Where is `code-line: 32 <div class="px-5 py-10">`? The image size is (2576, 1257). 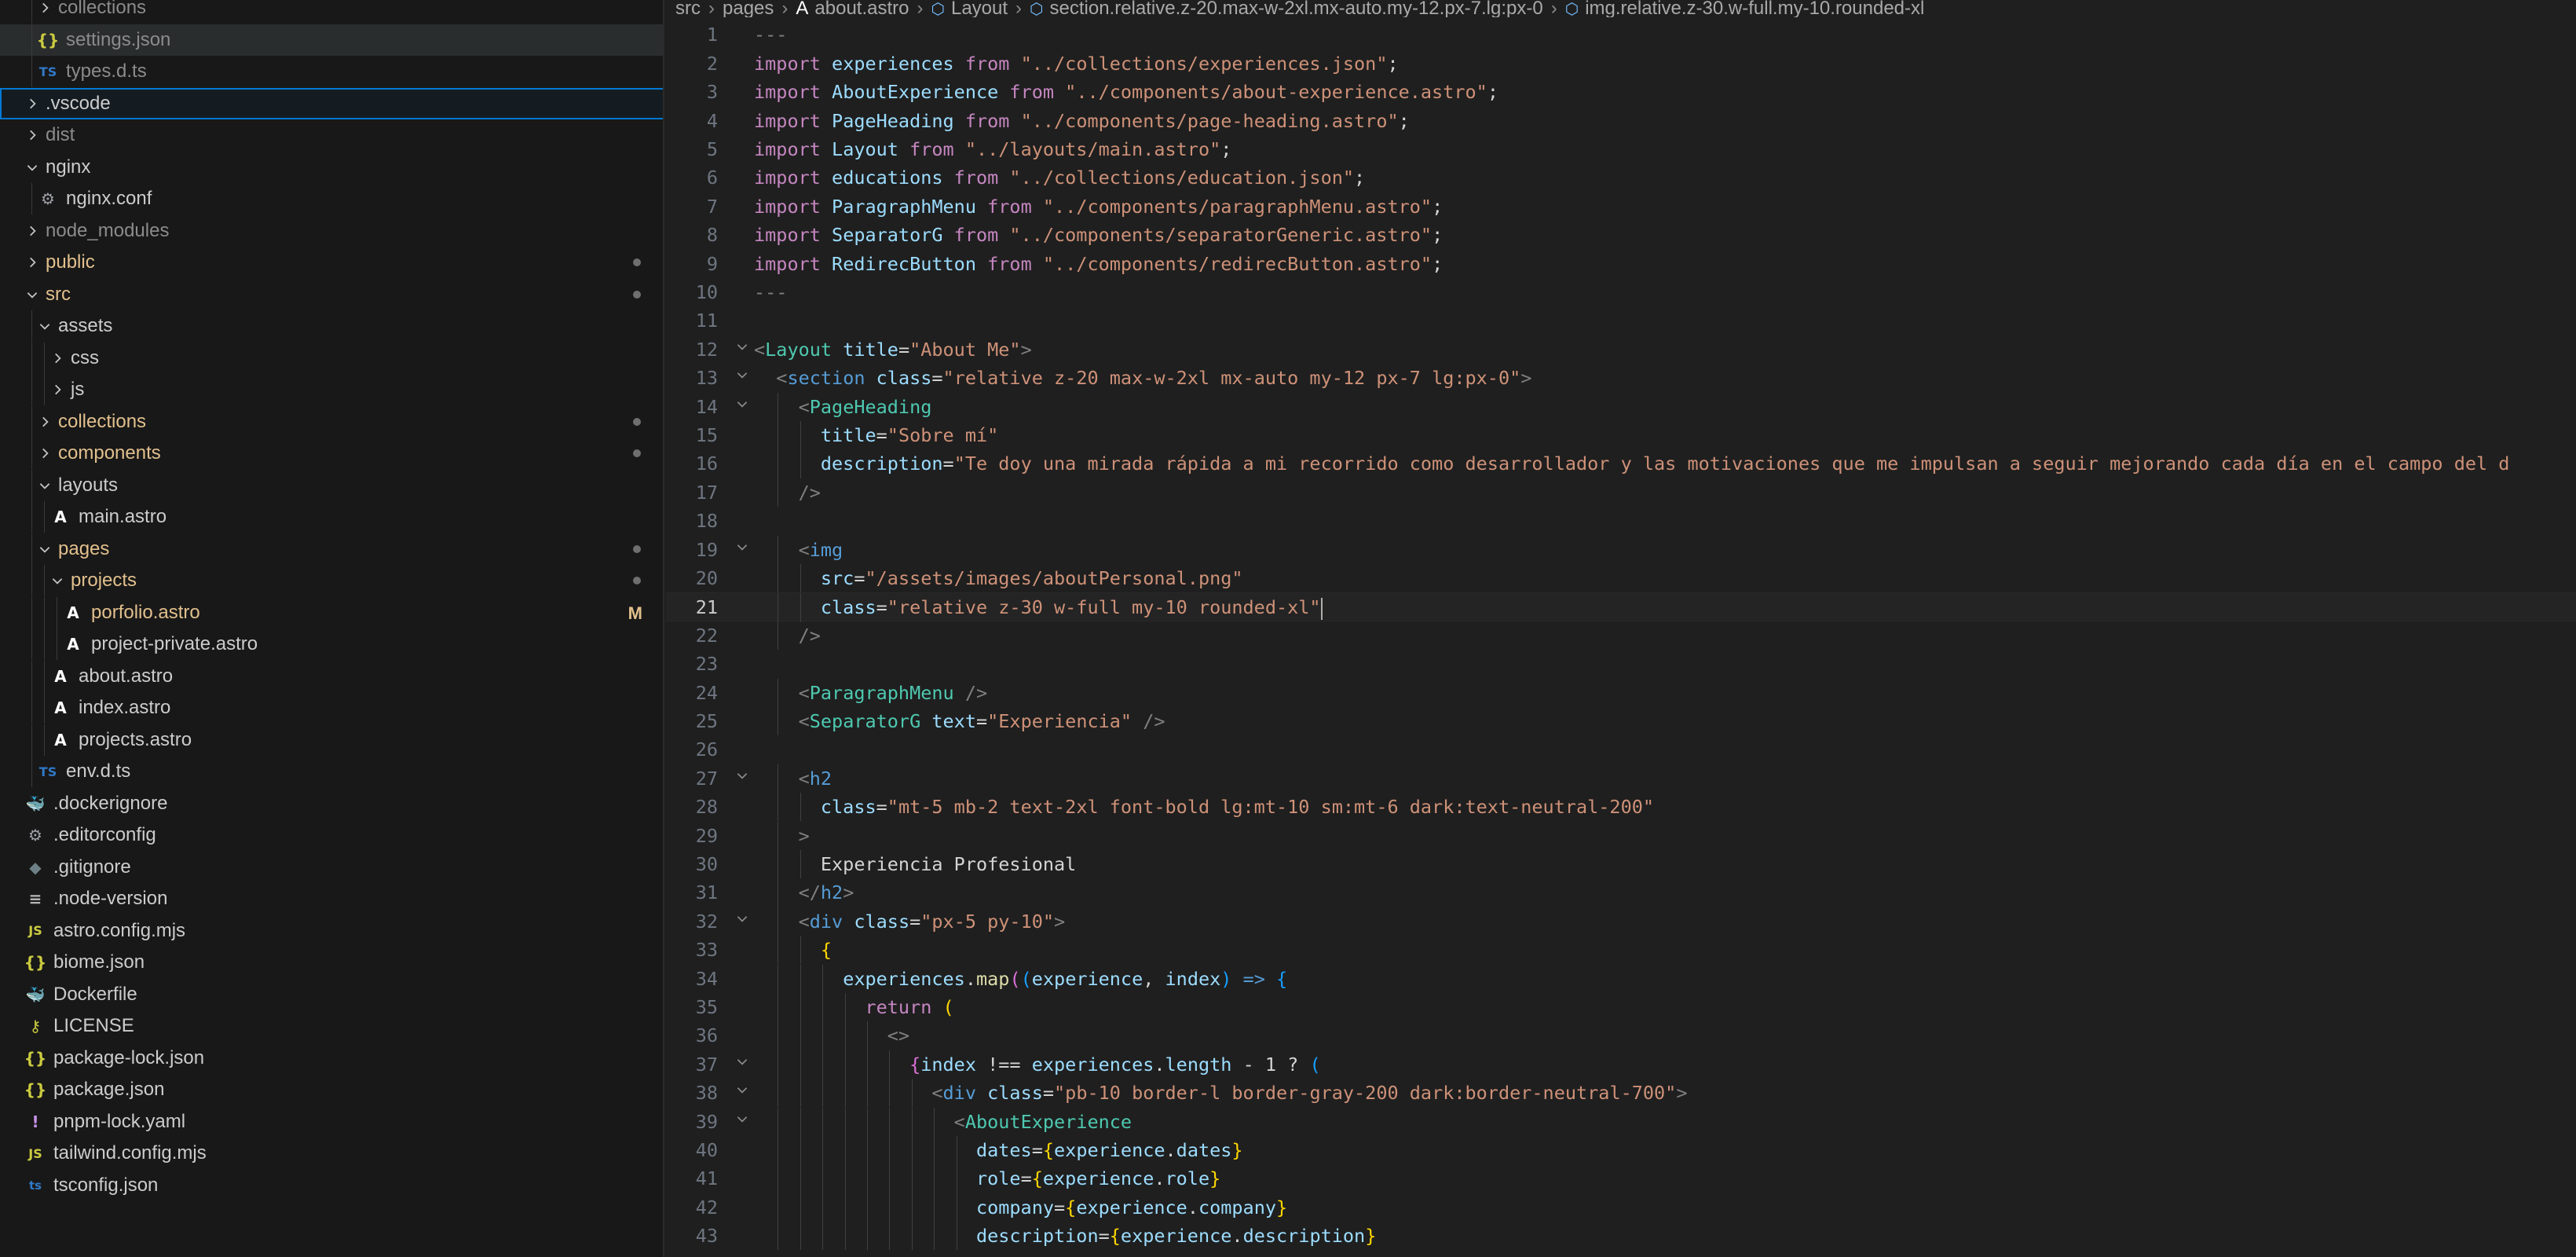
code-line: 32 <div class="px-5 py-10"> is located at coordinates (1621, 922).